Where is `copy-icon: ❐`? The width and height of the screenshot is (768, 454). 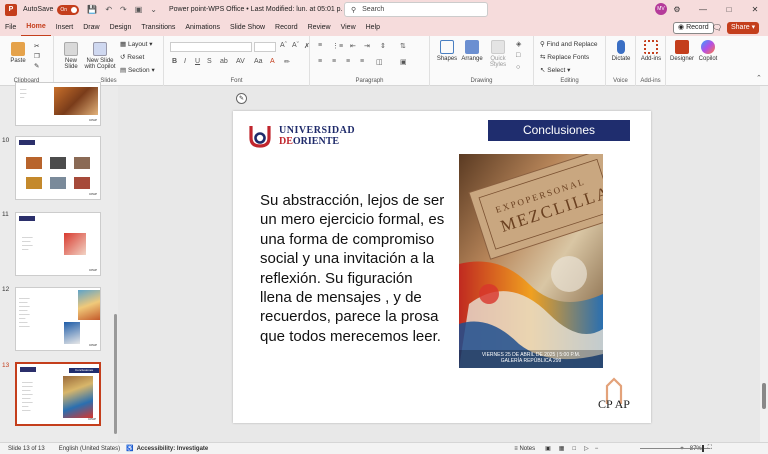 copy-icon: ❐ is located at coordinates (37, 56).